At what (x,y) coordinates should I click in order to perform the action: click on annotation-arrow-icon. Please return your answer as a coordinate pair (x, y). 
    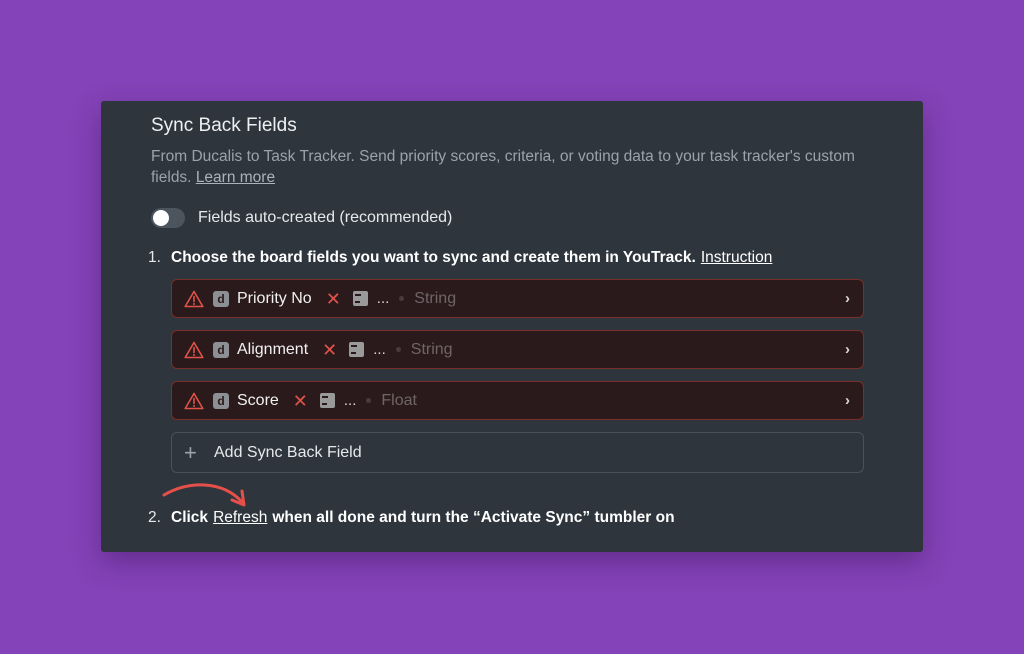
    Looking at the image, I should click on (204, 495).